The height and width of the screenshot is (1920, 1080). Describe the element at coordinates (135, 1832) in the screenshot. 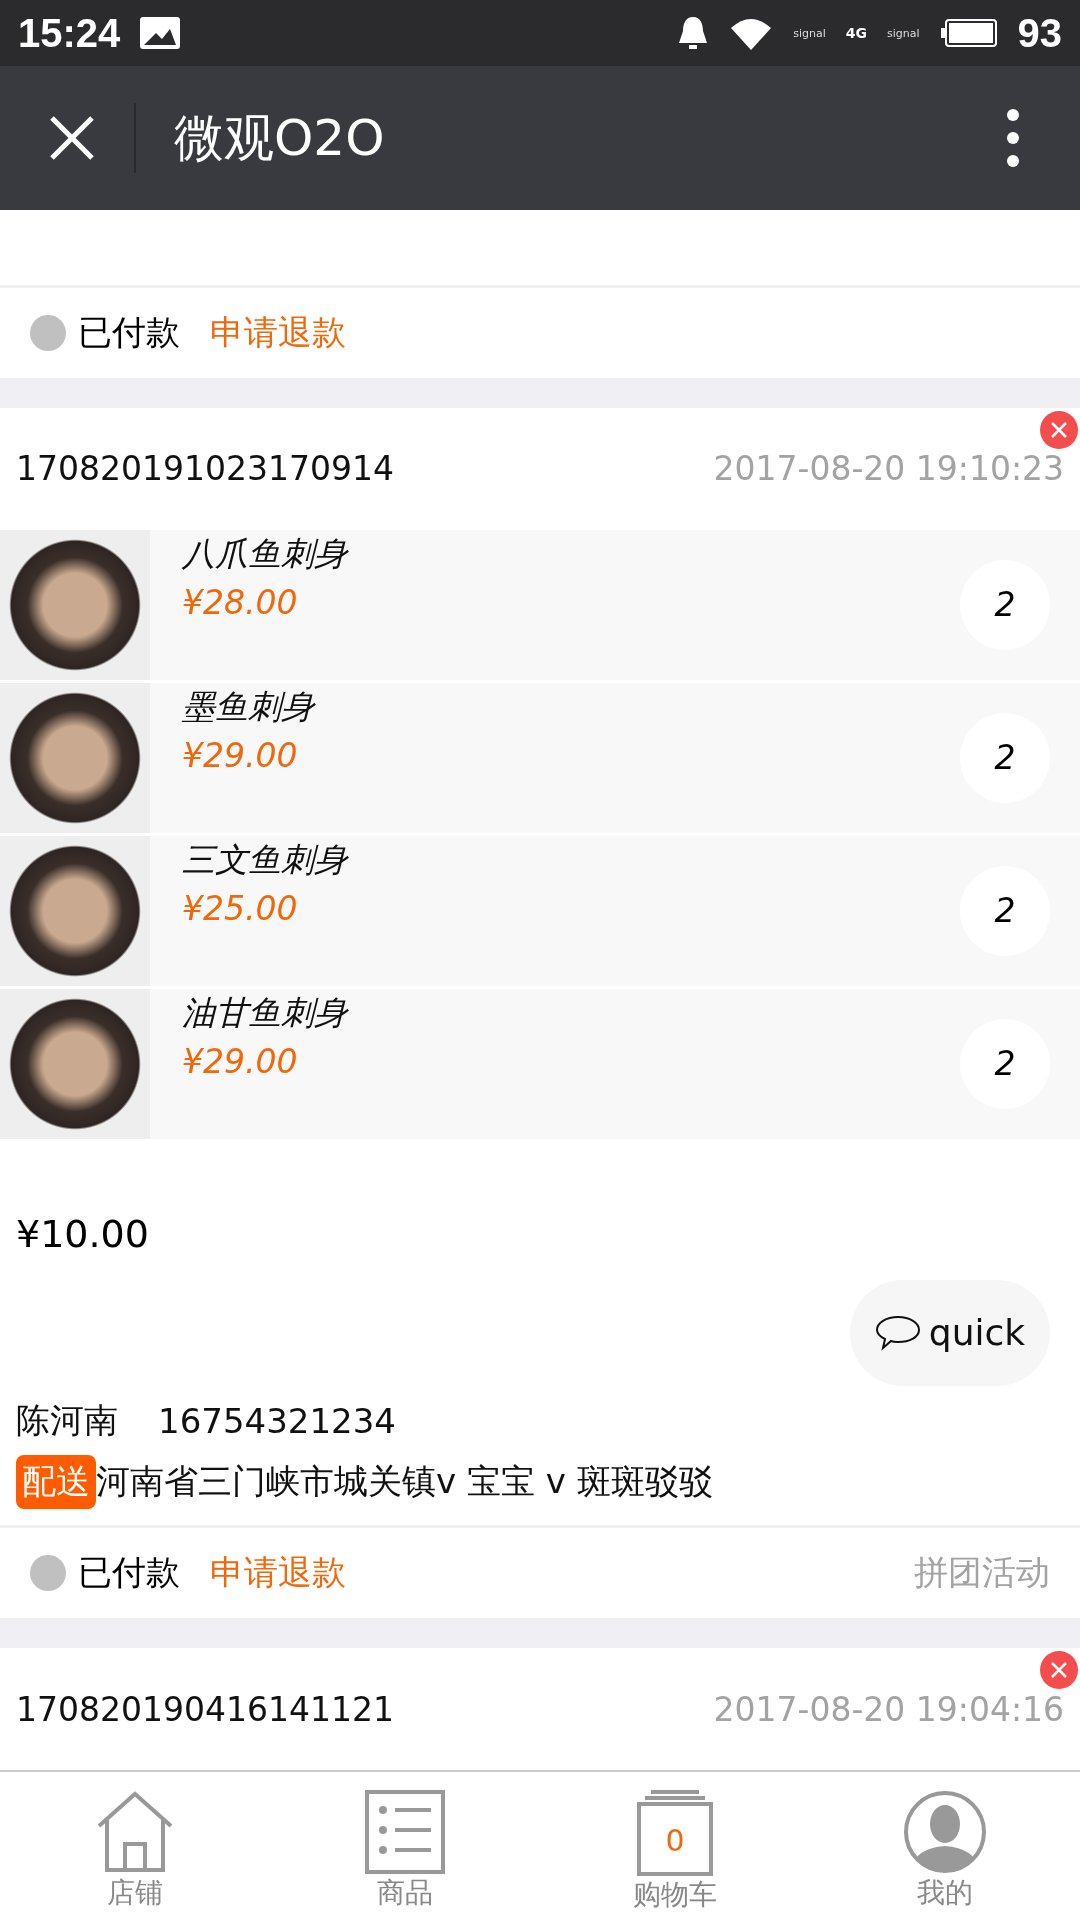

I see `house-icon` at that location.